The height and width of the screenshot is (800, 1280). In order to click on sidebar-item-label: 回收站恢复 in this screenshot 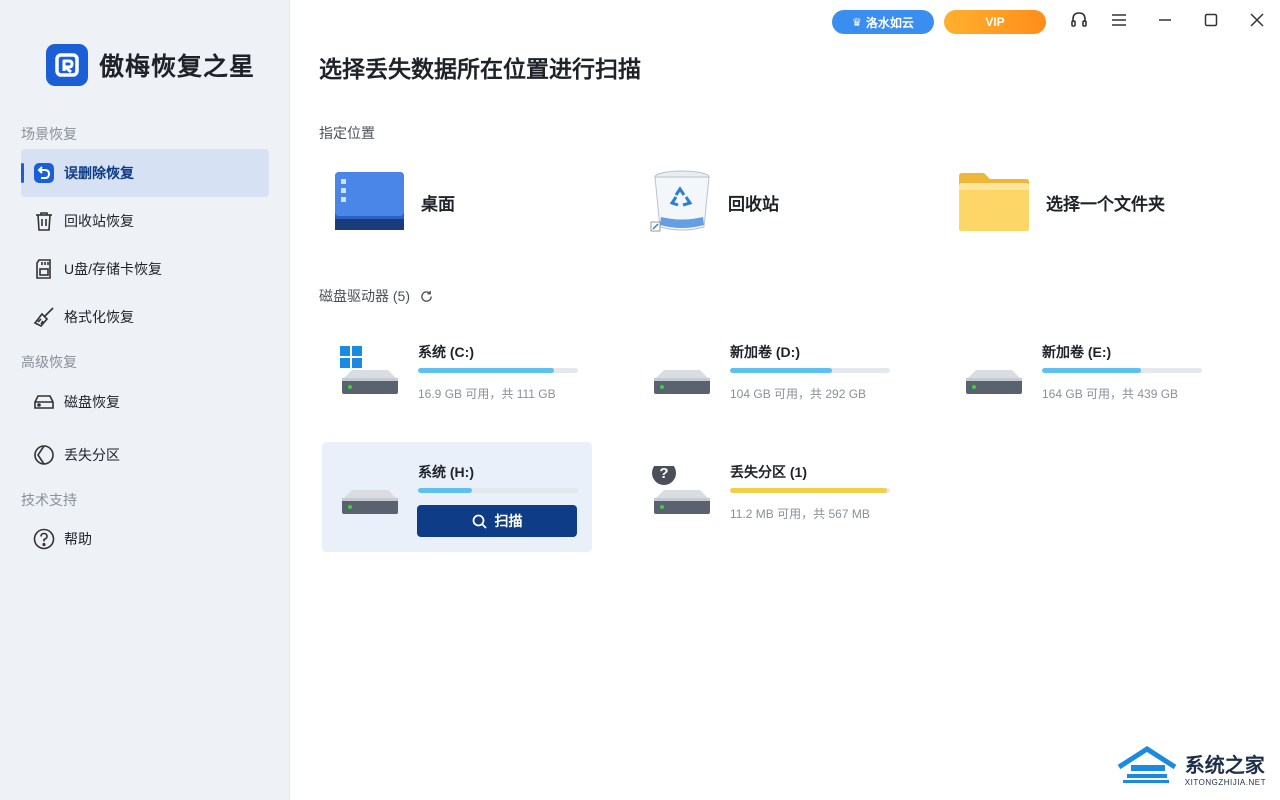, I will do `click(99, 221)`.